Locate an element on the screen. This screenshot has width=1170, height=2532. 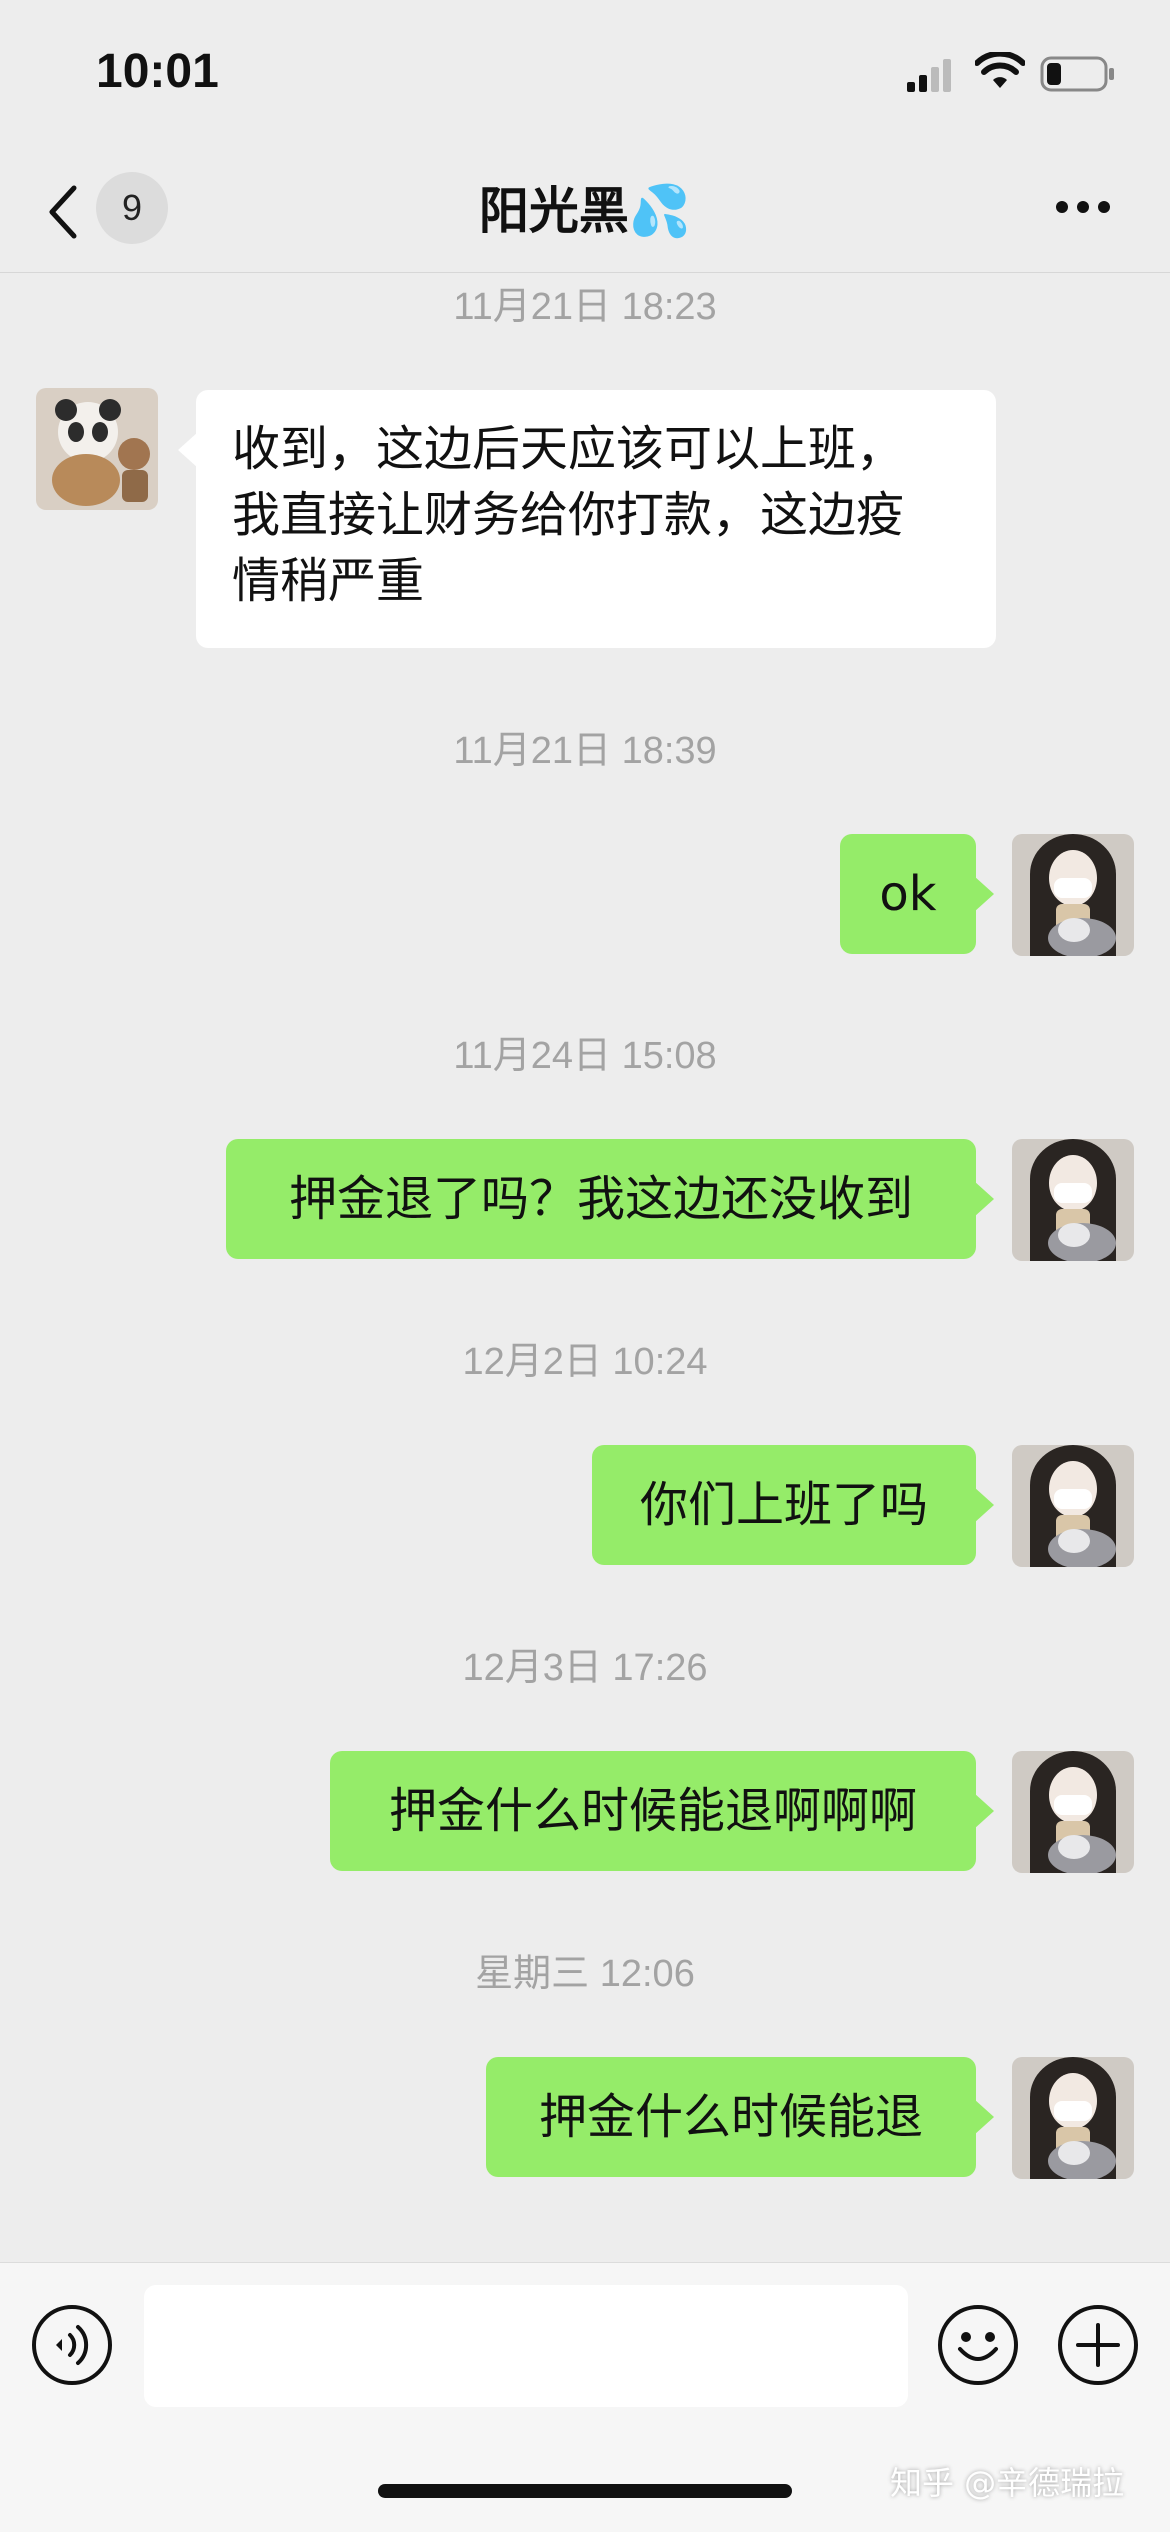
sweat-droplets-emoji: 💦 is located at coordinates (660, 211).